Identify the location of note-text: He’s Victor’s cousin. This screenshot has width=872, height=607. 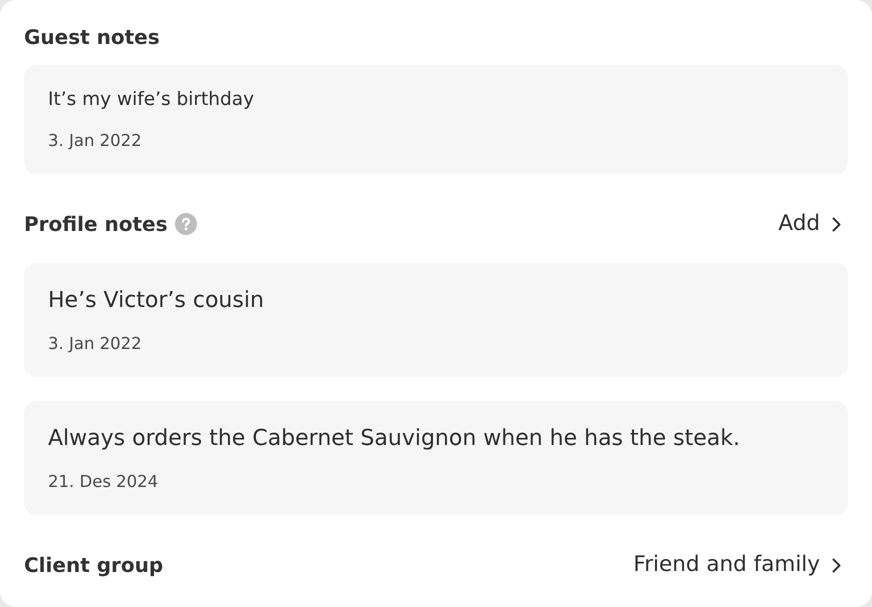
(156, 301).